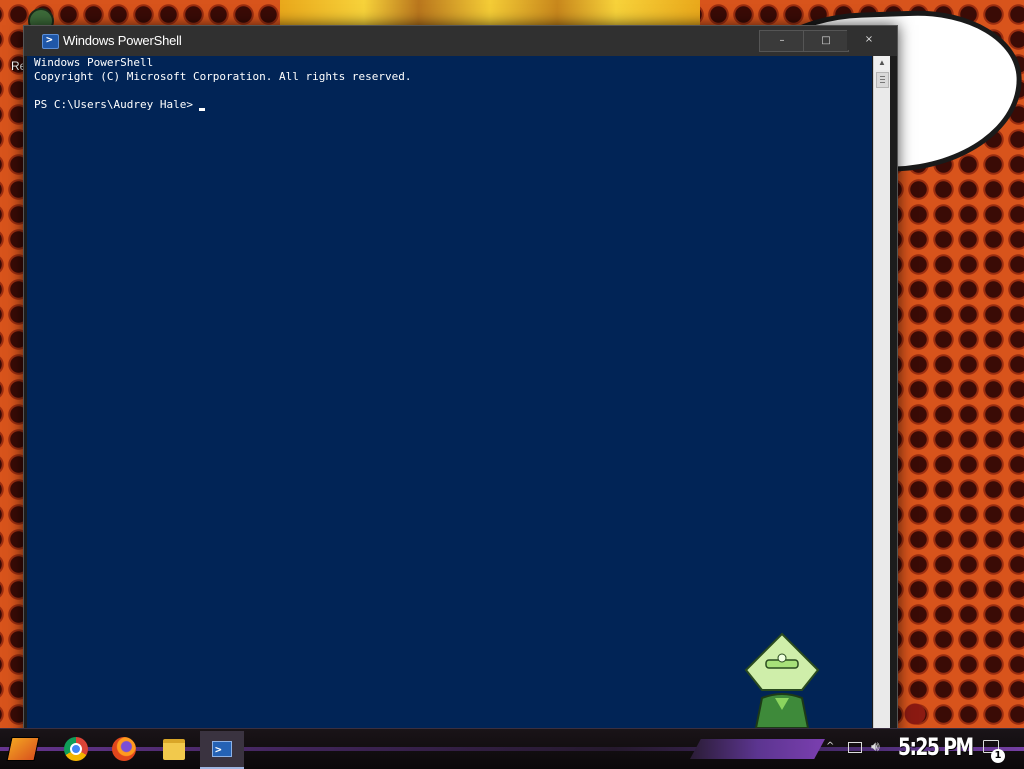 Image resolution: width=1024 pixels, height=769 pixels. I want to click on wallpaper-art, so click(490, 13).